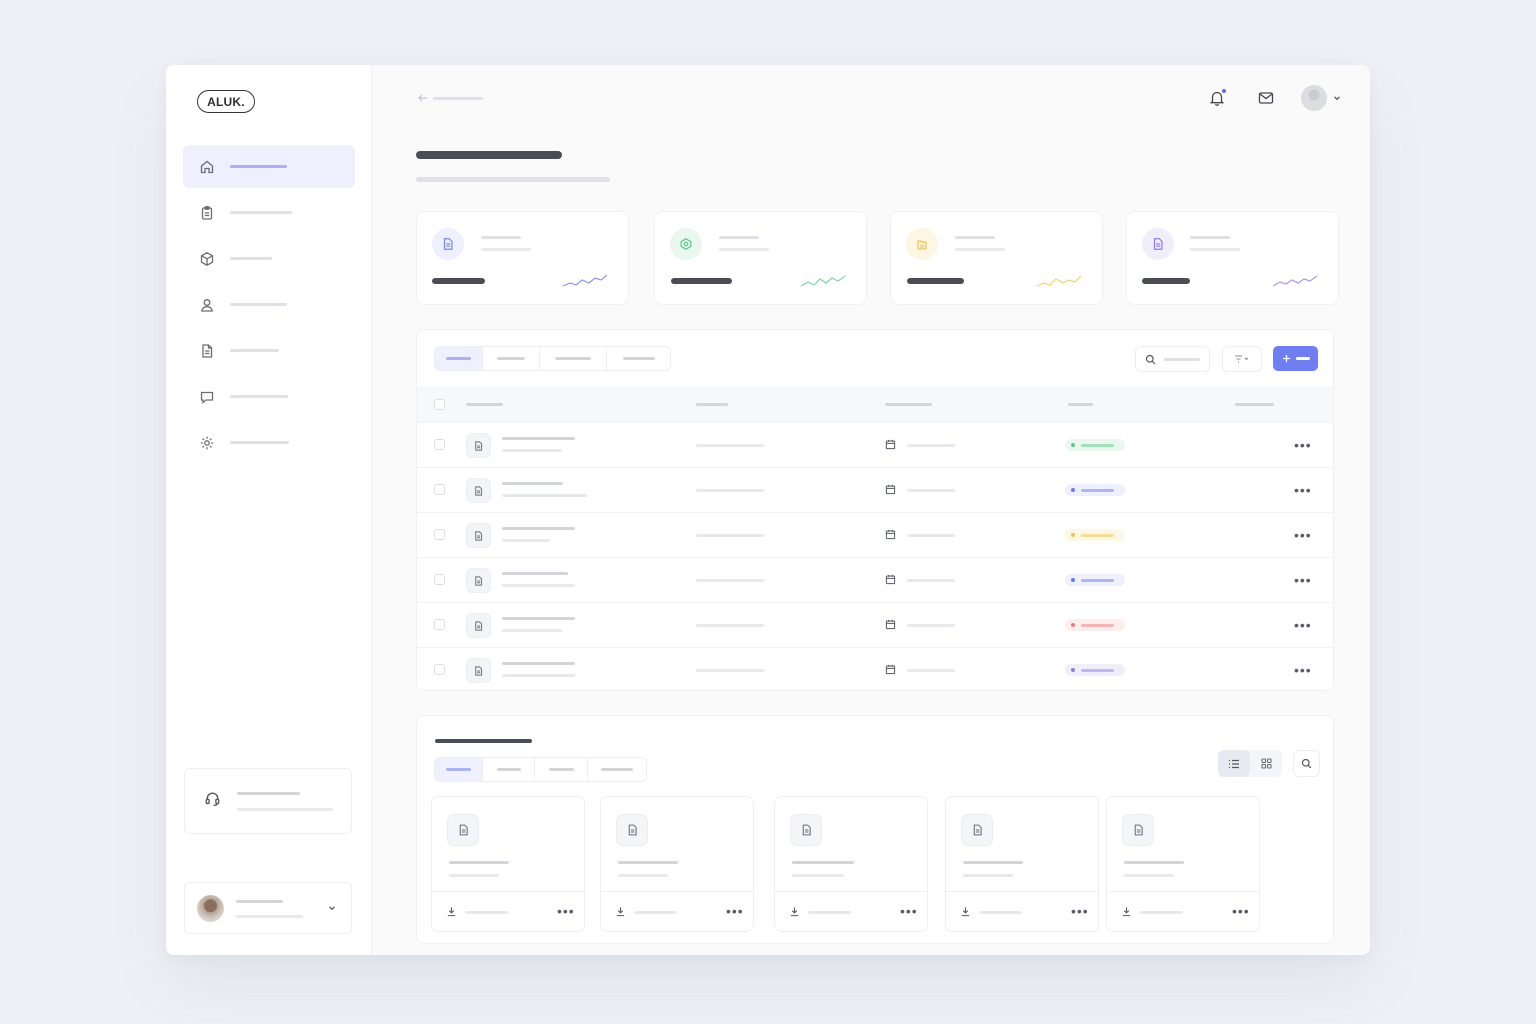  I want to click on table-search, so click(1172, 359).